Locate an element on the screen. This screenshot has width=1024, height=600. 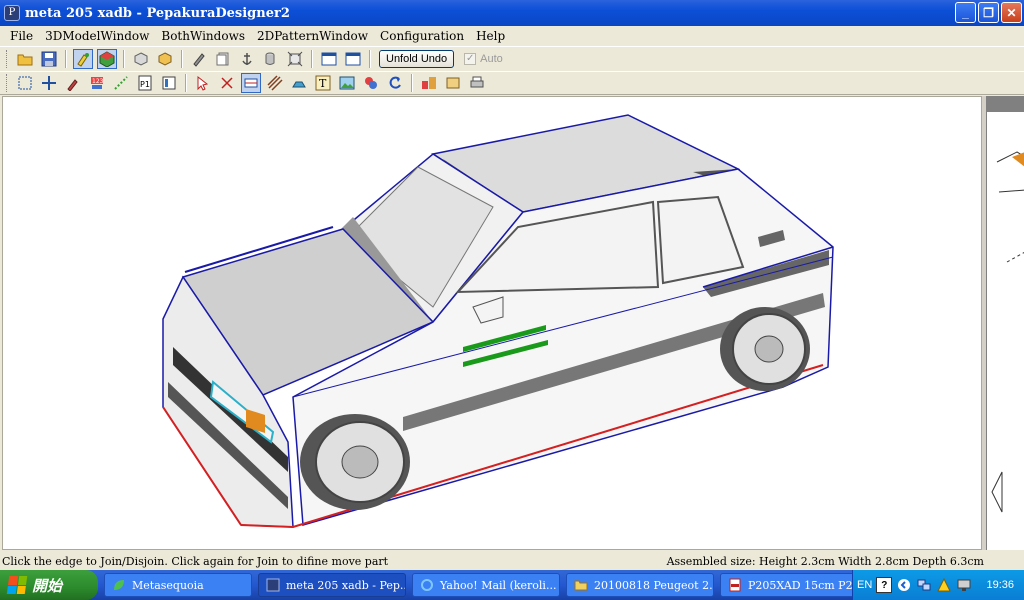
2d-view-header is located at coordinates (1005, 104).